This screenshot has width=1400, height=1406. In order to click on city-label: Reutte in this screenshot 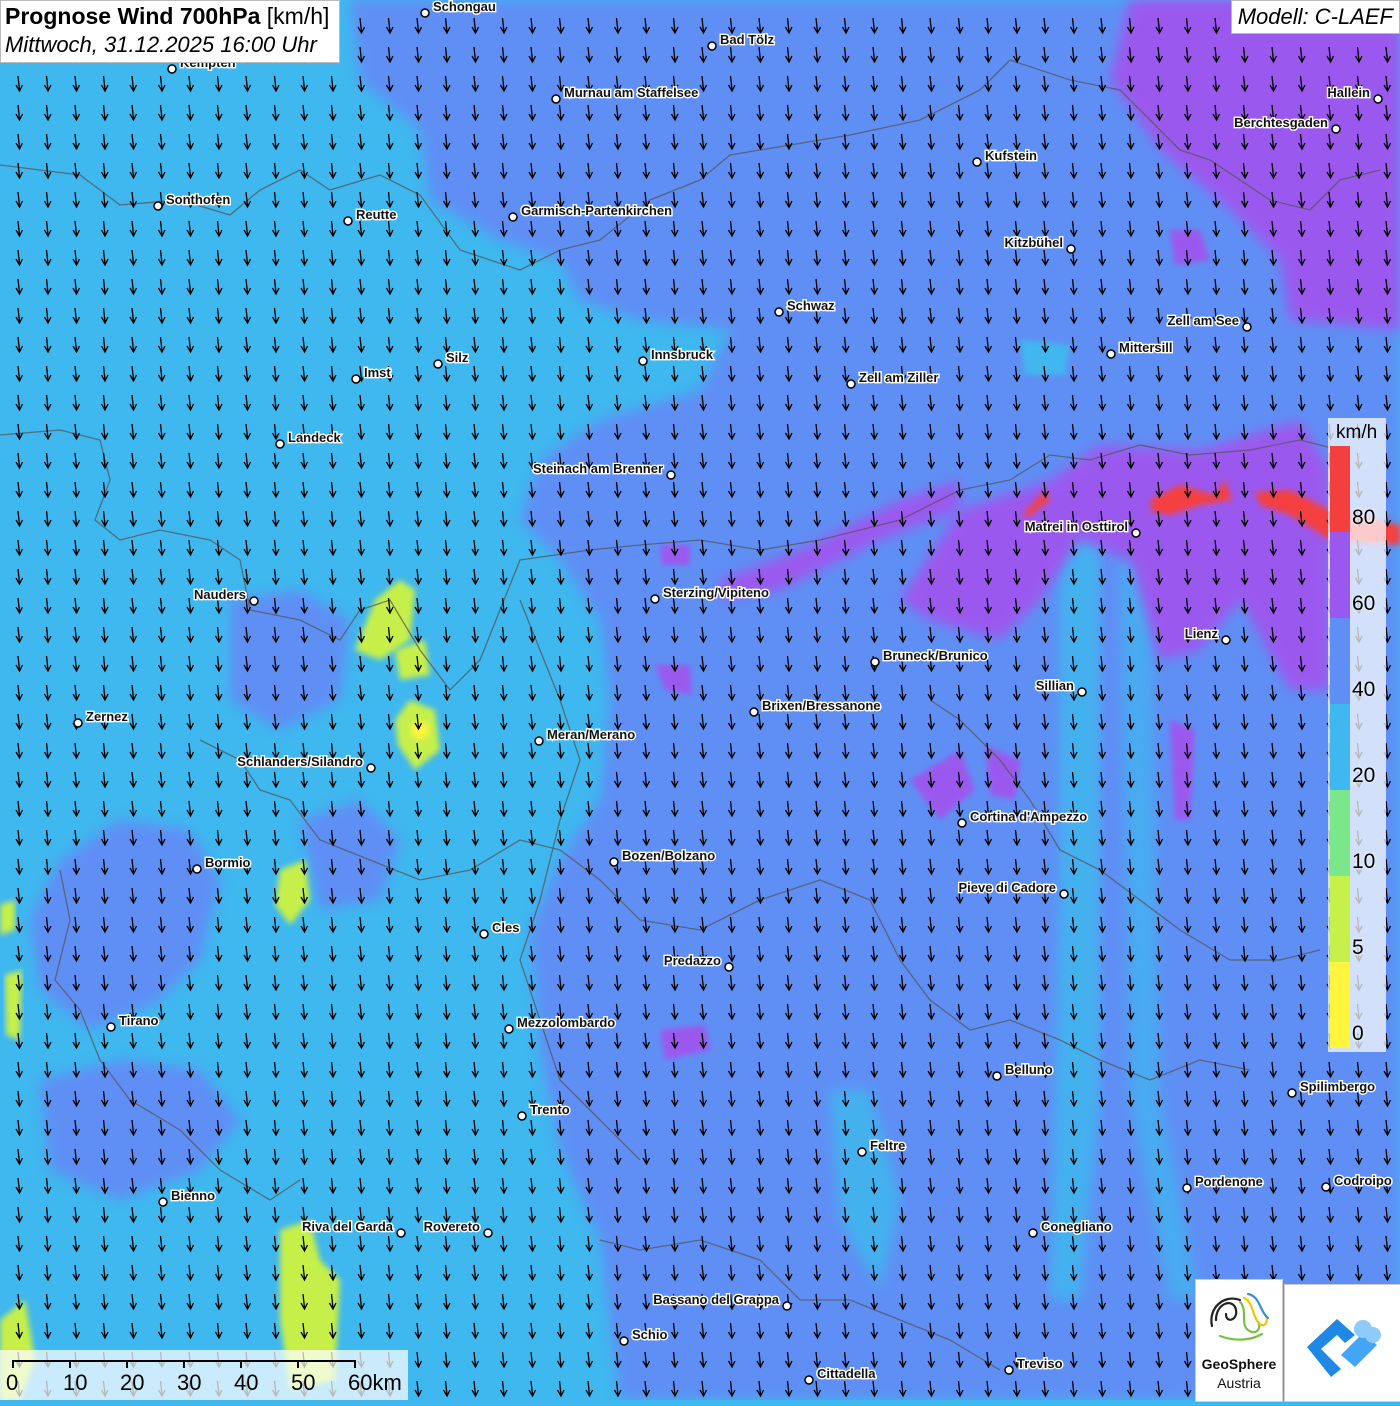, I will do `click(376, 214)`.